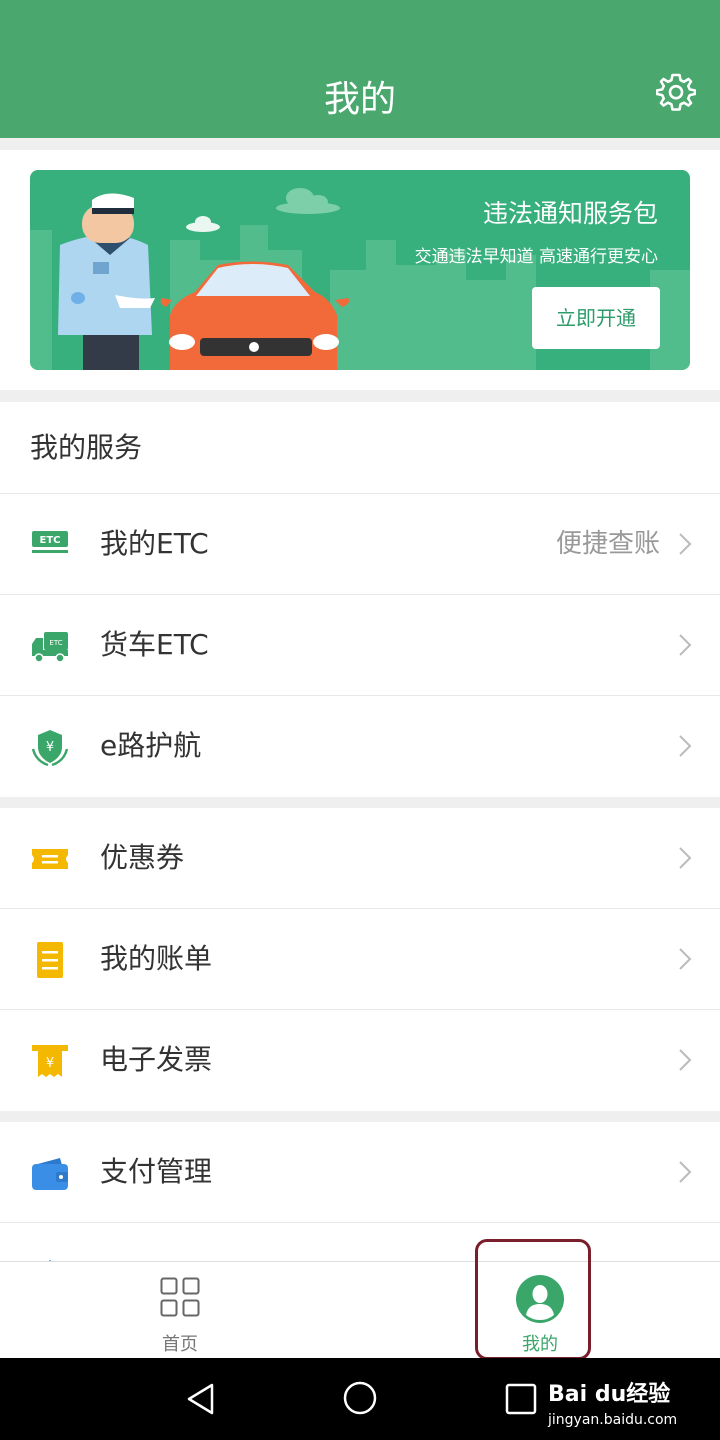 This screenshot has width=720, height=1440. What do you see at coordinates (360, 1060) in the screenshot?
I see `menu-item-e-invoice: ¥ 电子发票` at bounding box center [360, 1060].